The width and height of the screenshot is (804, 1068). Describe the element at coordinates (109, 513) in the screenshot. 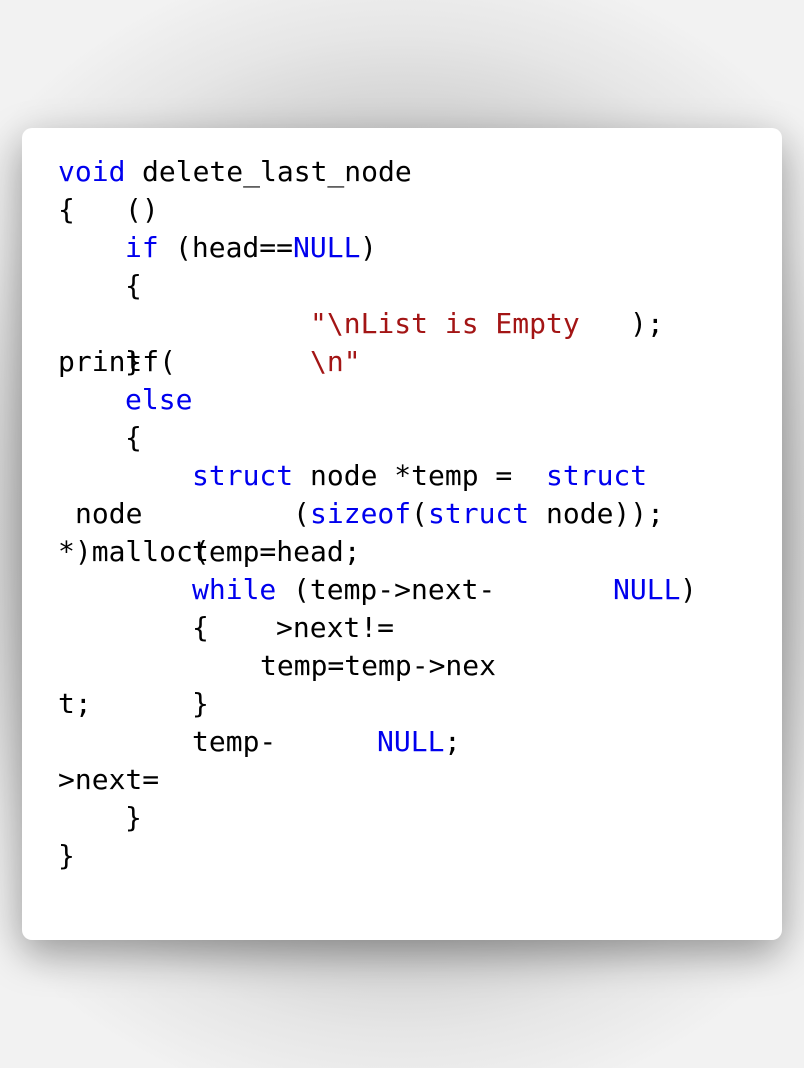

I see `code-text: node` at that location.